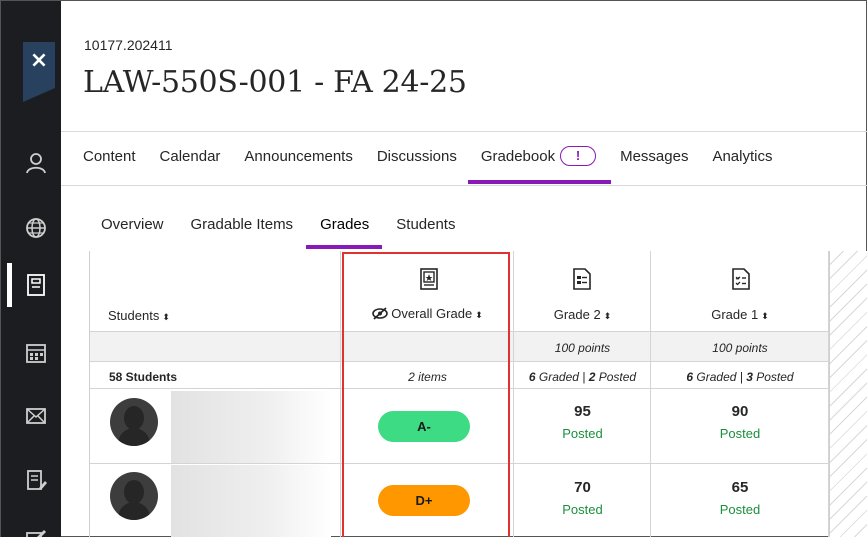 This screenshot has width=867, height=537. I want to click on tab-calendar: Calendar, so click(190, 156).